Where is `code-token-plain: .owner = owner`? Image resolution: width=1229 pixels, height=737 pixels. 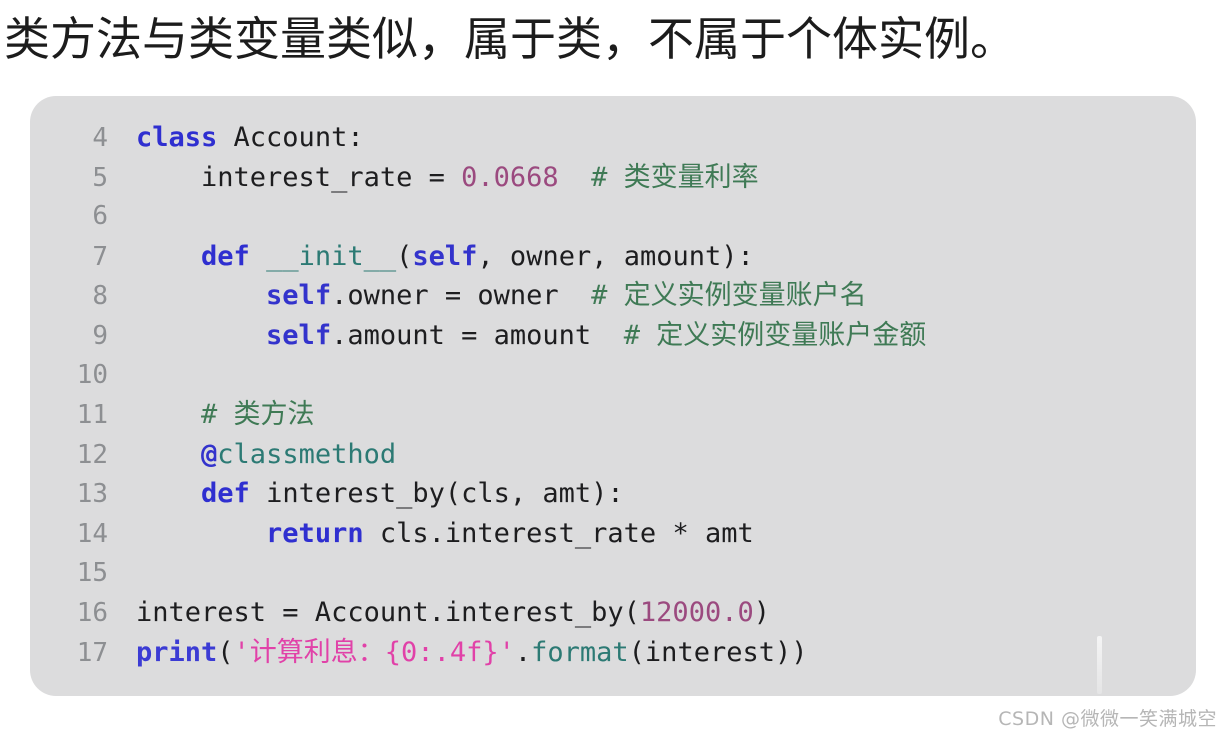
code-token-plain: .owner = owner is located at coordinates (461, 296).